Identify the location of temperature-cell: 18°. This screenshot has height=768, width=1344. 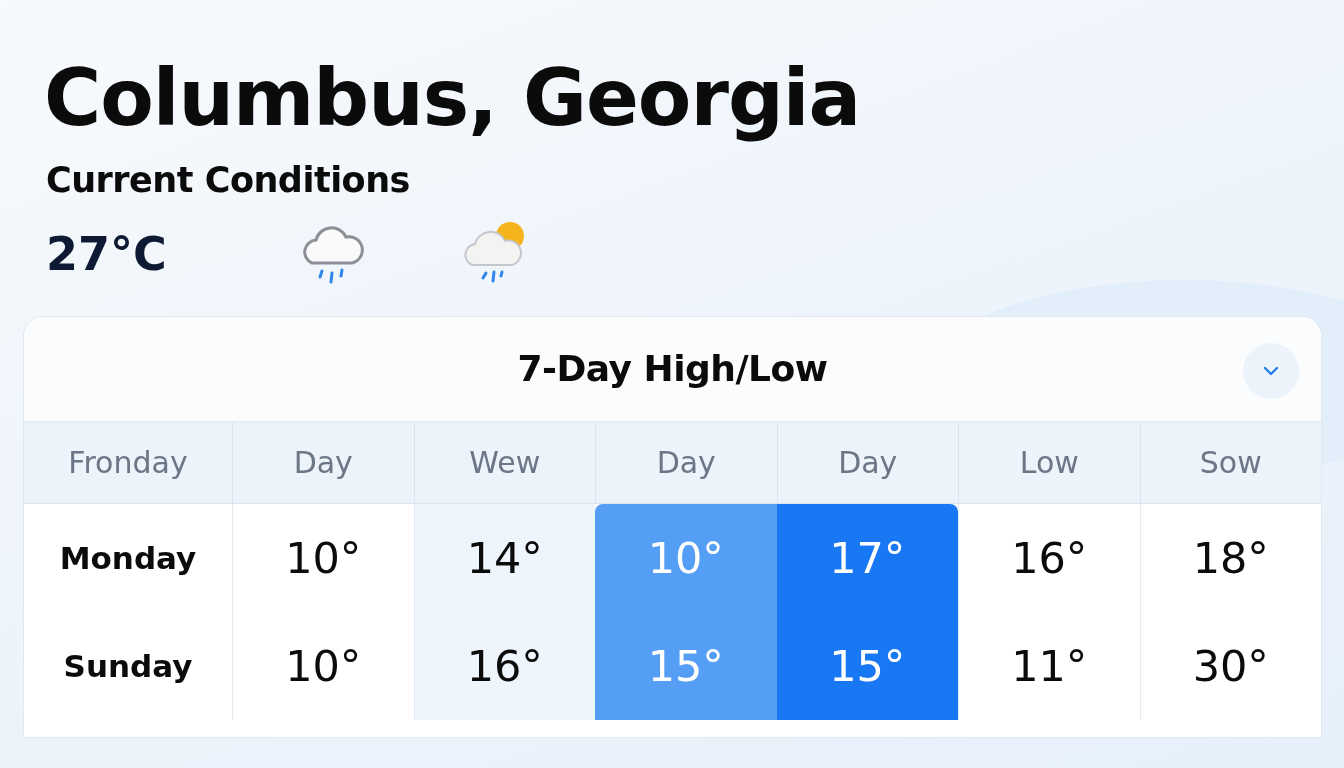
(1230, 557).